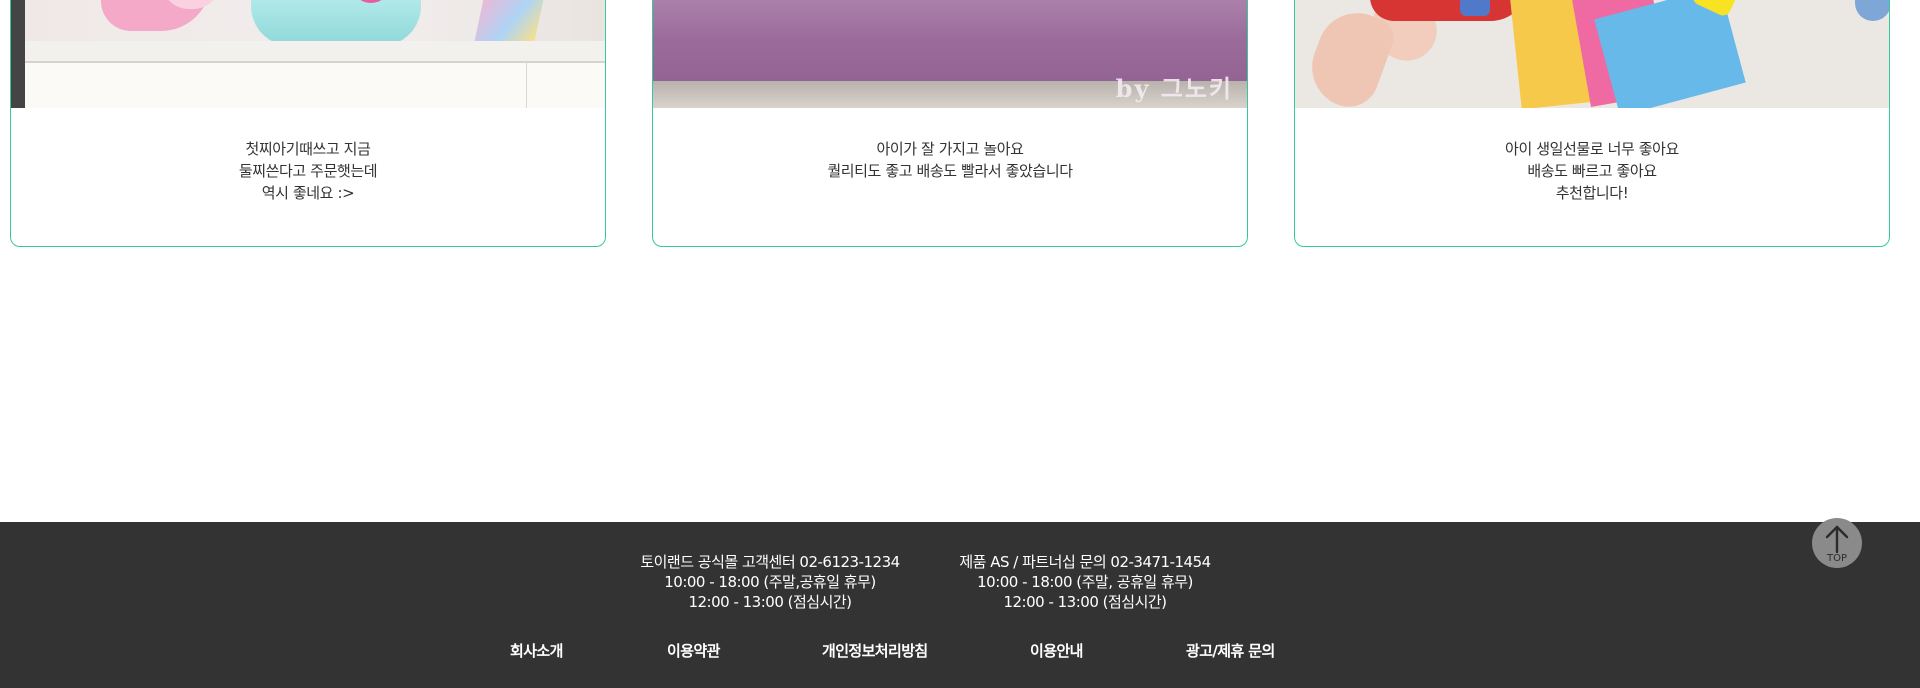 The height and width of the screenshot is (688, 1920). I want to click on top-label: TOP, so click(1836, 558).